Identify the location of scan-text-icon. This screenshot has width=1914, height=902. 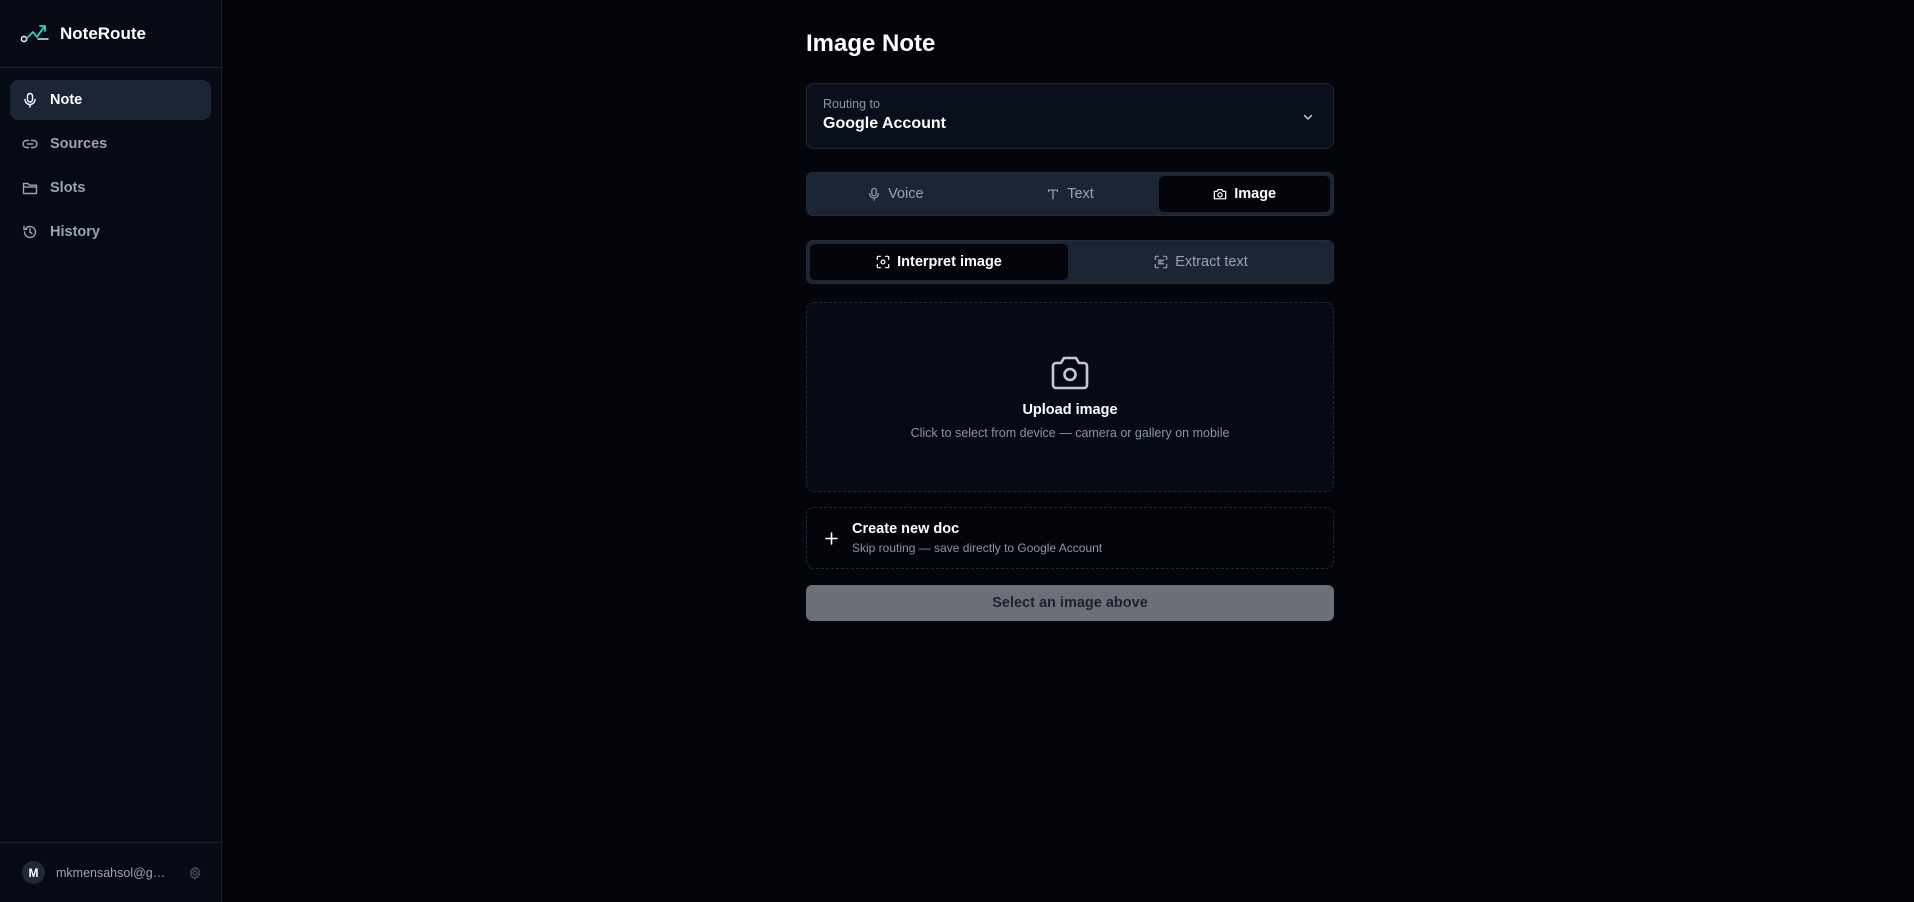
(1161, 262).